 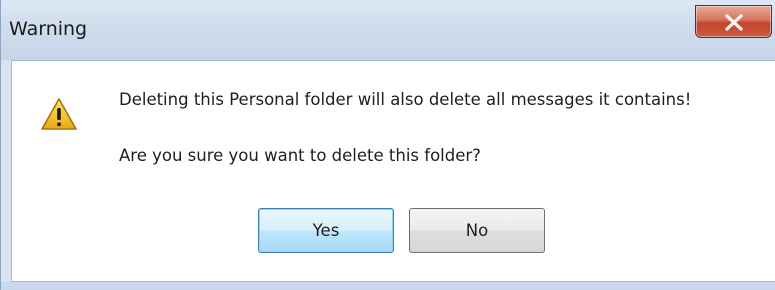 I want to click on window-bottom-border, so click(x=388, y=286).